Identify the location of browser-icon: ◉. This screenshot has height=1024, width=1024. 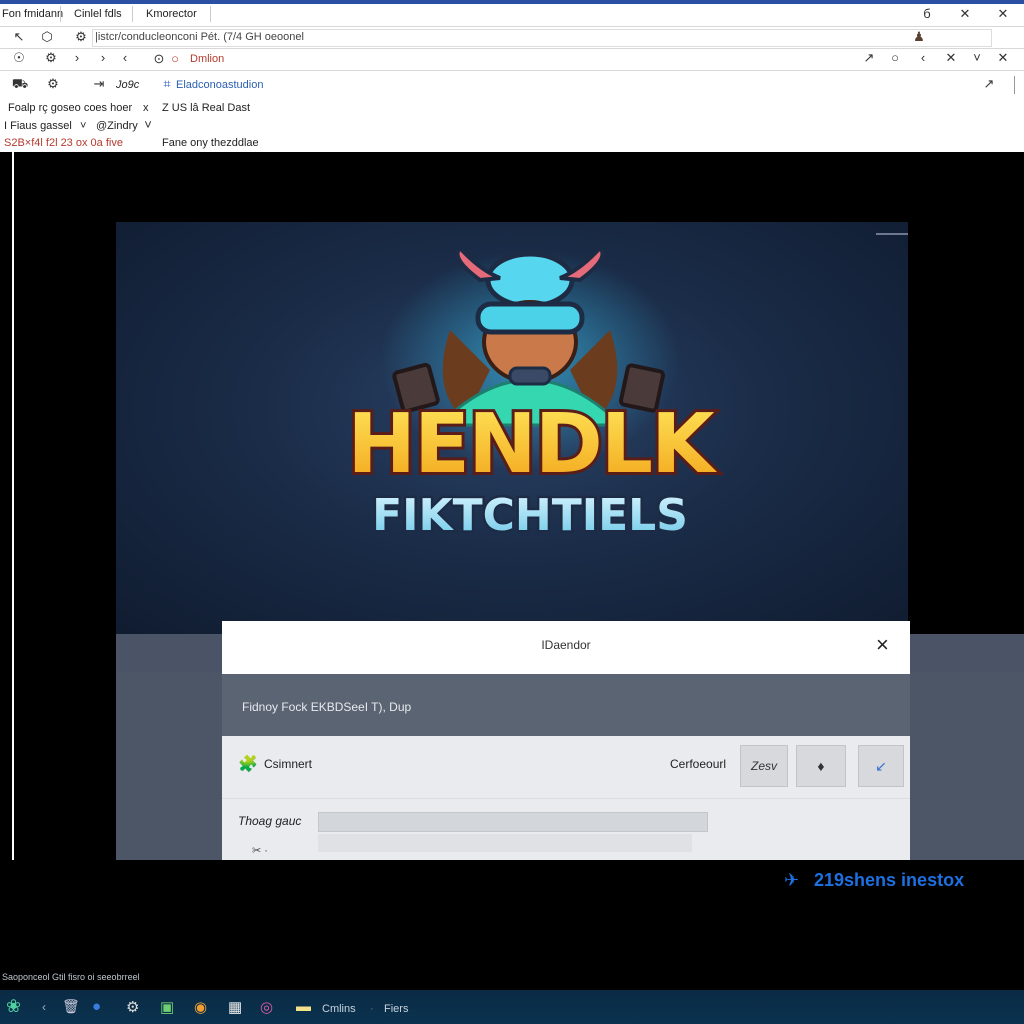
(200, 1007).